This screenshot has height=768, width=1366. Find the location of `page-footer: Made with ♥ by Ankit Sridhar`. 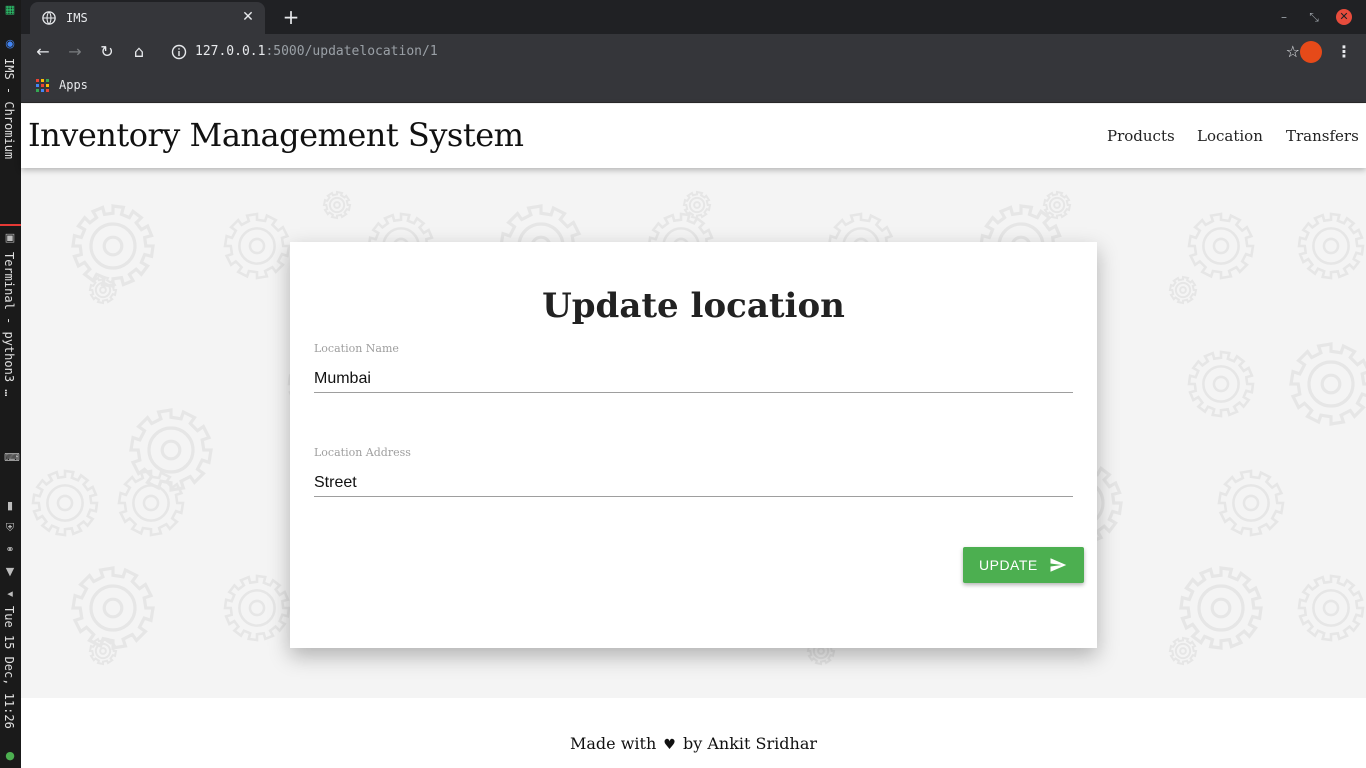

page-footer: Made with ♥ by Ankit Sridhar is located at coordinates (693, 743).